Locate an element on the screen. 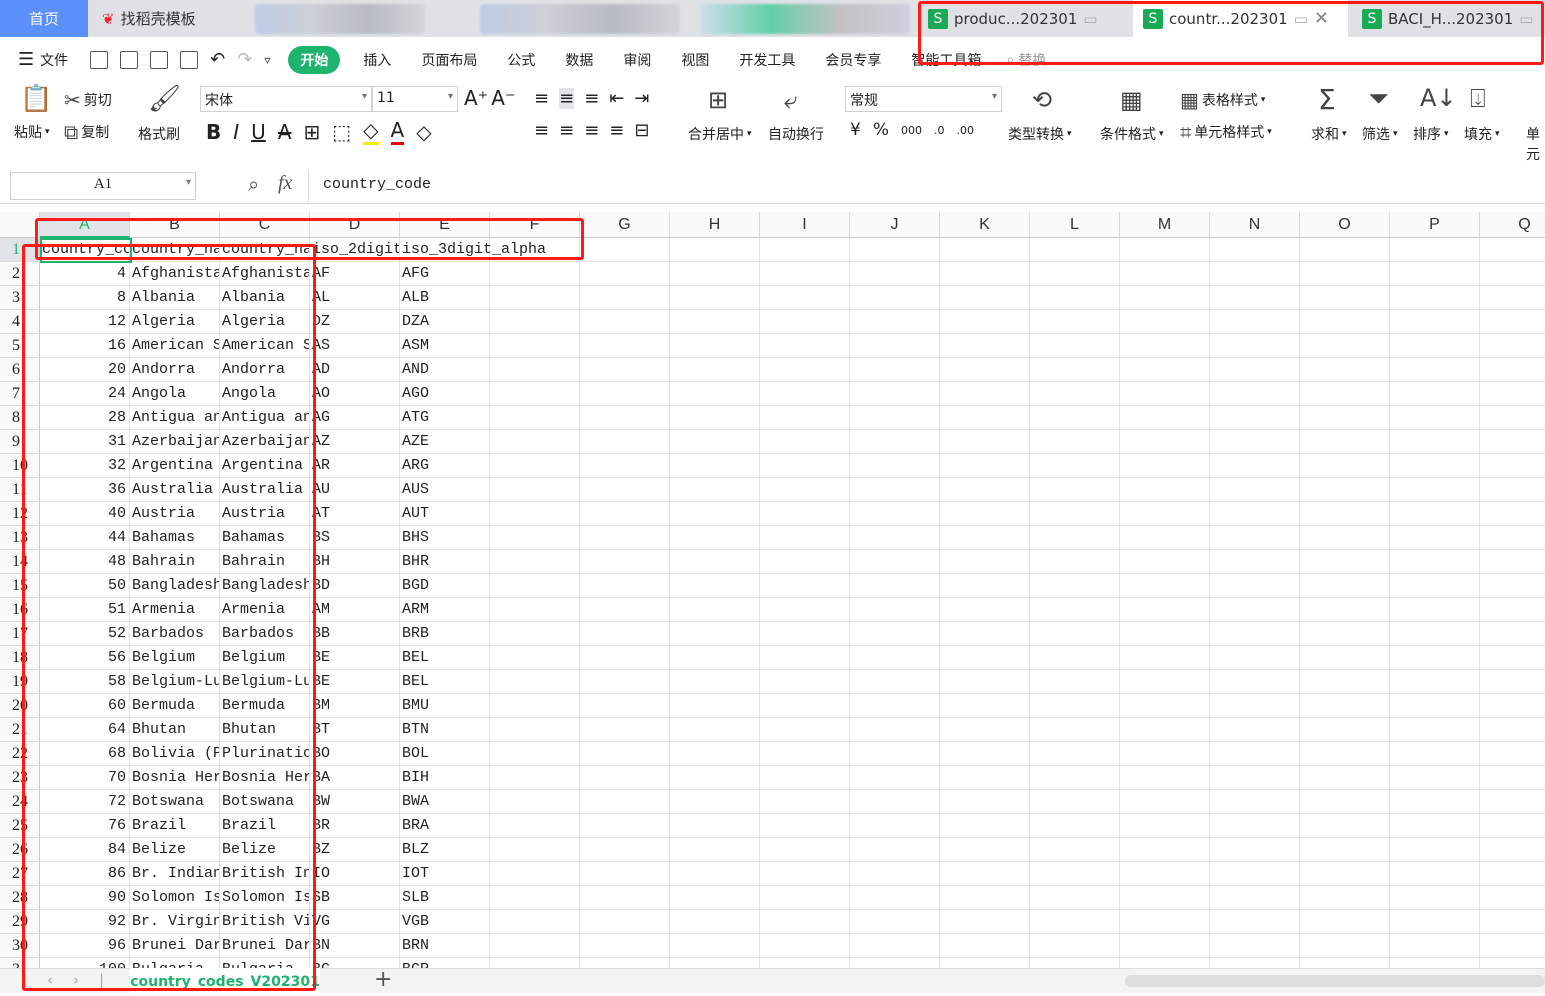  clear-icon: ◇ is located at coordinates (423, 132).